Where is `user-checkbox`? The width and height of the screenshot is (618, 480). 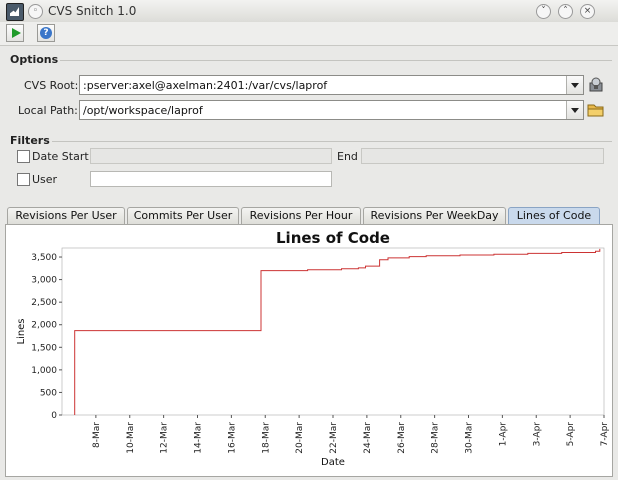
user-checkbox is located at coordinates (23, 179).